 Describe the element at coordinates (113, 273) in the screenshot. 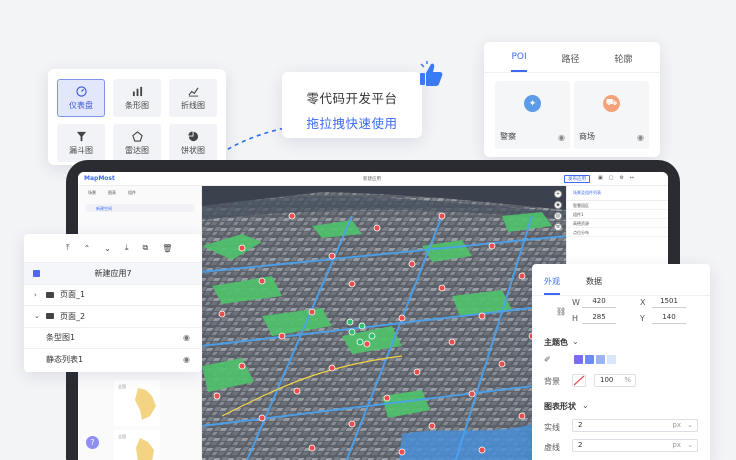

I see `app-row: 新建应用7` at that location.